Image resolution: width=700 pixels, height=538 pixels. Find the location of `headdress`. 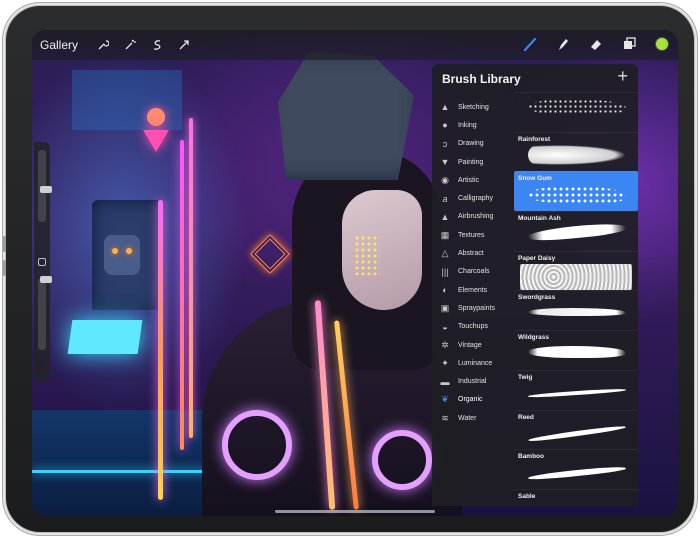

headdress is located at coordinates (346, 115).